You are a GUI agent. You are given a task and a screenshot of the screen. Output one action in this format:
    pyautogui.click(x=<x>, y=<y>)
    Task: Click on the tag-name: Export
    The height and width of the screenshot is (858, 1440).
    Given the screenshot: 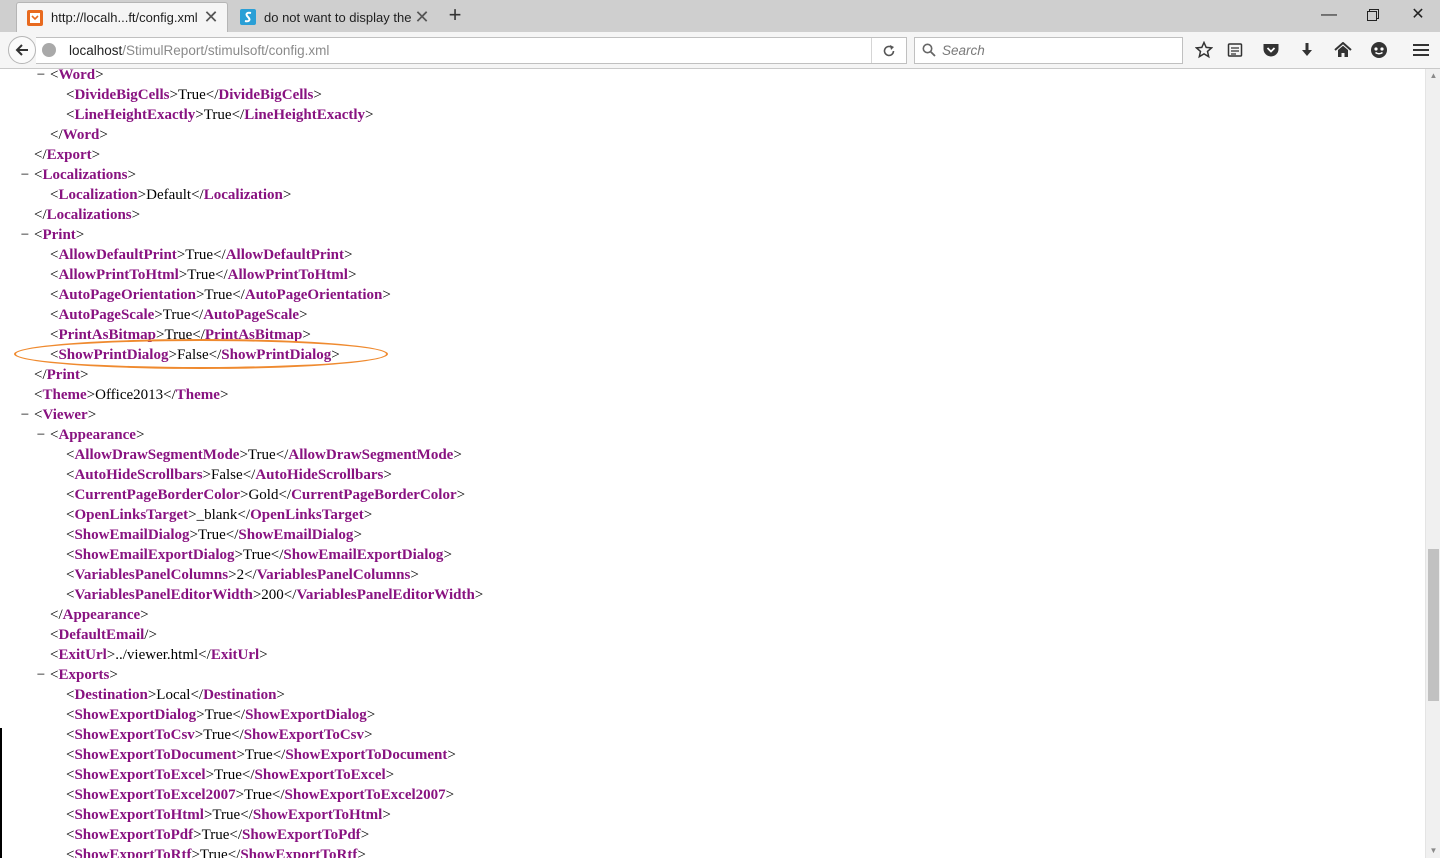 What is the action you would take?
    pyautogui.click(x=69, y=155)
    